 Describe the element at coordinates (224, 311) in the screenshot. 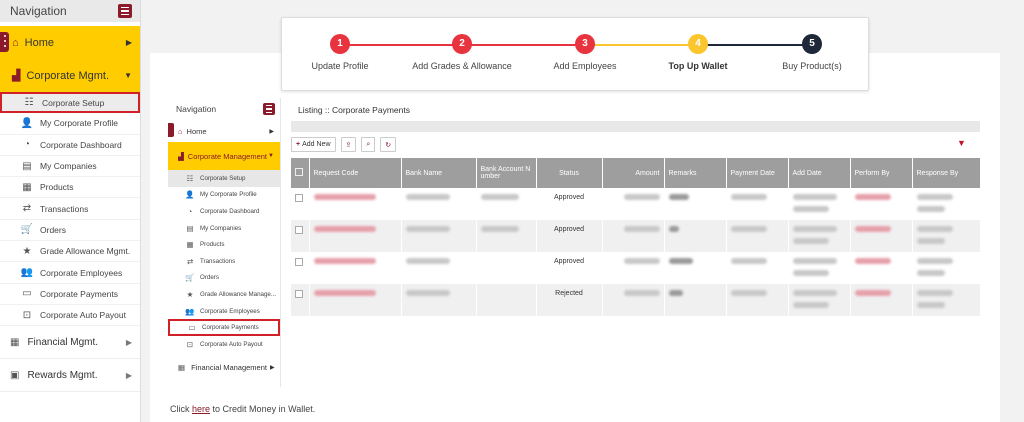

I see `embedded-sidebar-item-corporate-employees: 👥 Corporate Employees` at that location.